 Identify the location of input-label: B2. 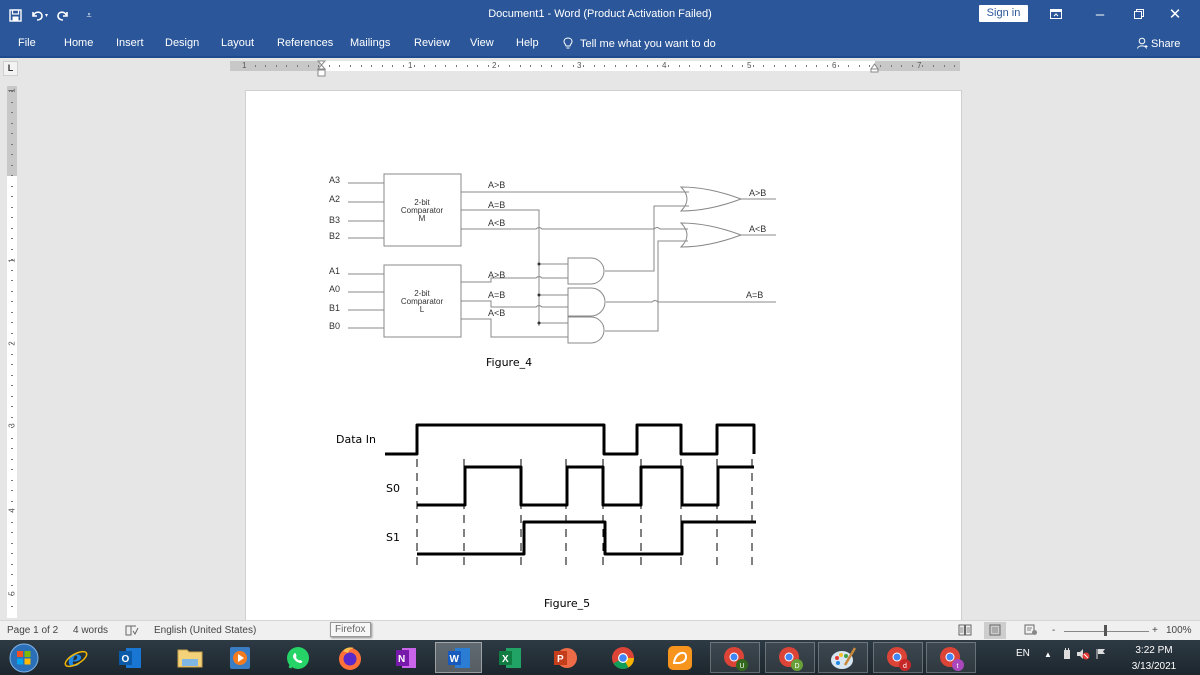
(334, 236).